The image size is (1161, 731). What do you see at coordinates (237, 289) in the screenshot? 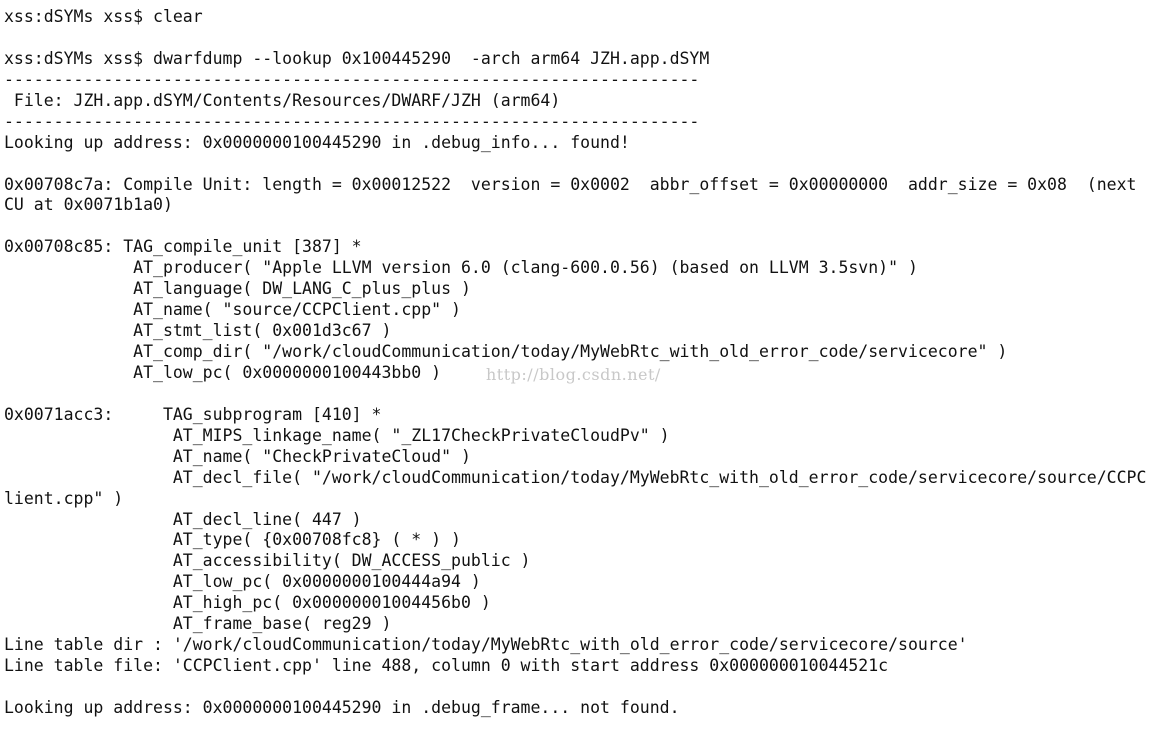
I see `terminal-line: AT_language( DW_LANG_C_plus_plus )` at bounding box center [237, 289].